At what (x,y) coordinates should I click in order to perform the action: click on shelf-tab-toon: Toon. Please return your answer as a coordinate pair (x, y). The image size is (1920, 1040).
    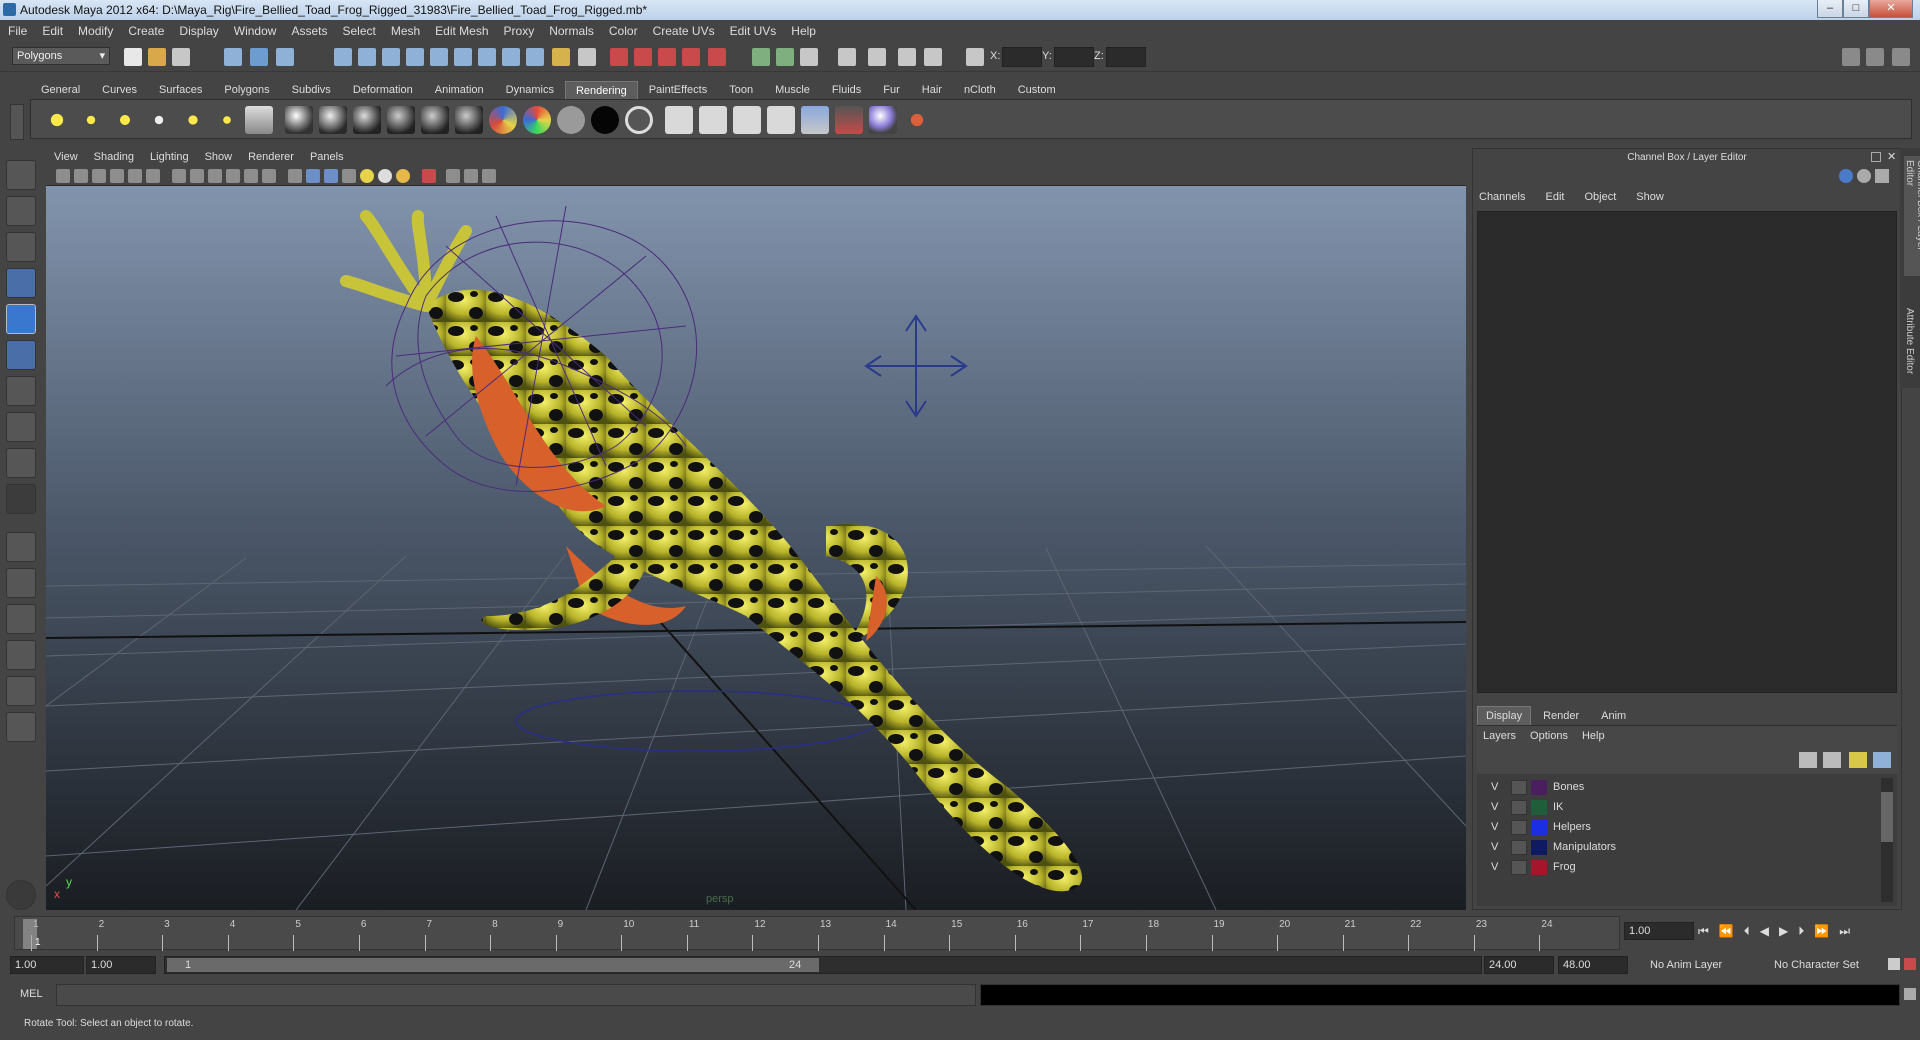
    Looking at the image, I should click on (741, 89).